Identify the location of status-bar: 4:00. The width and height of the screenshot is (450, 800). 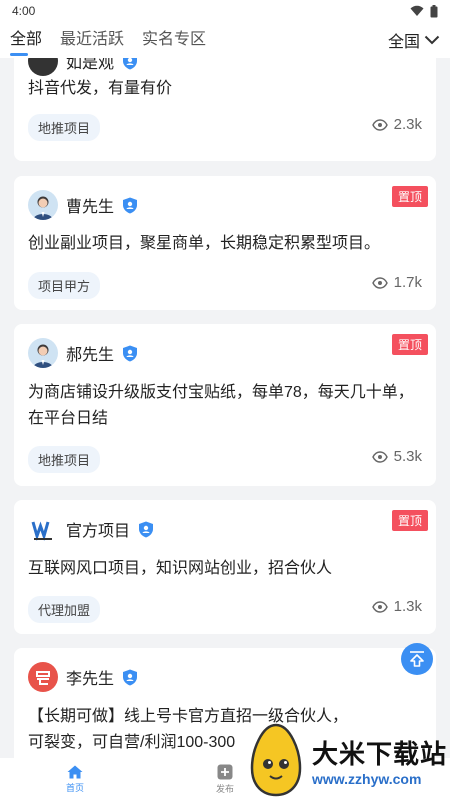
(225, 11).